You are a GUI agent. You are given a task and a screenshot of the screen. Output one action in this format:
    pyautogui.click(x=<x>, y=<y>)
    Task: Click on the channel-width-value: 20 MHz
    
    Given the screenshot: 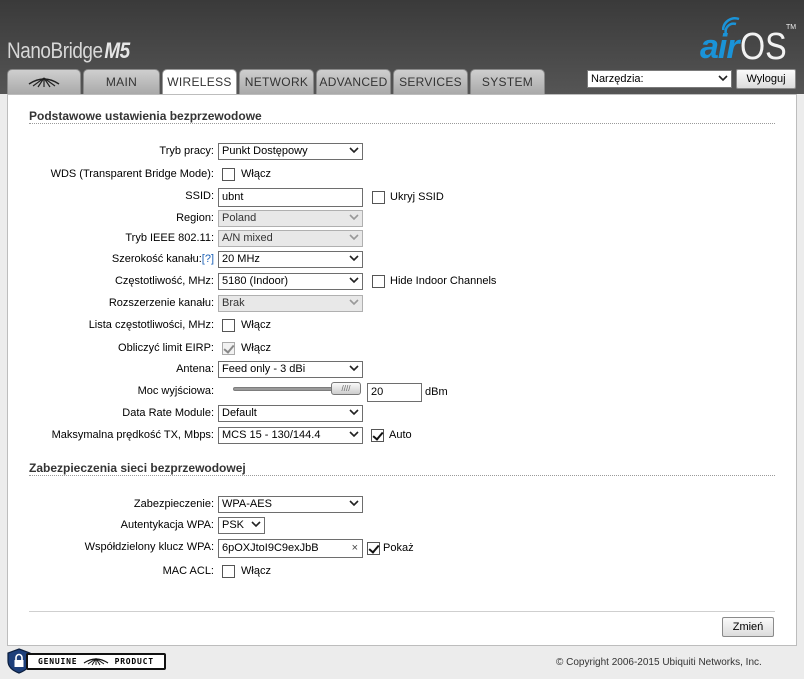 What is the action you would take?
    pyautogui.click(x=241, y=259)
    